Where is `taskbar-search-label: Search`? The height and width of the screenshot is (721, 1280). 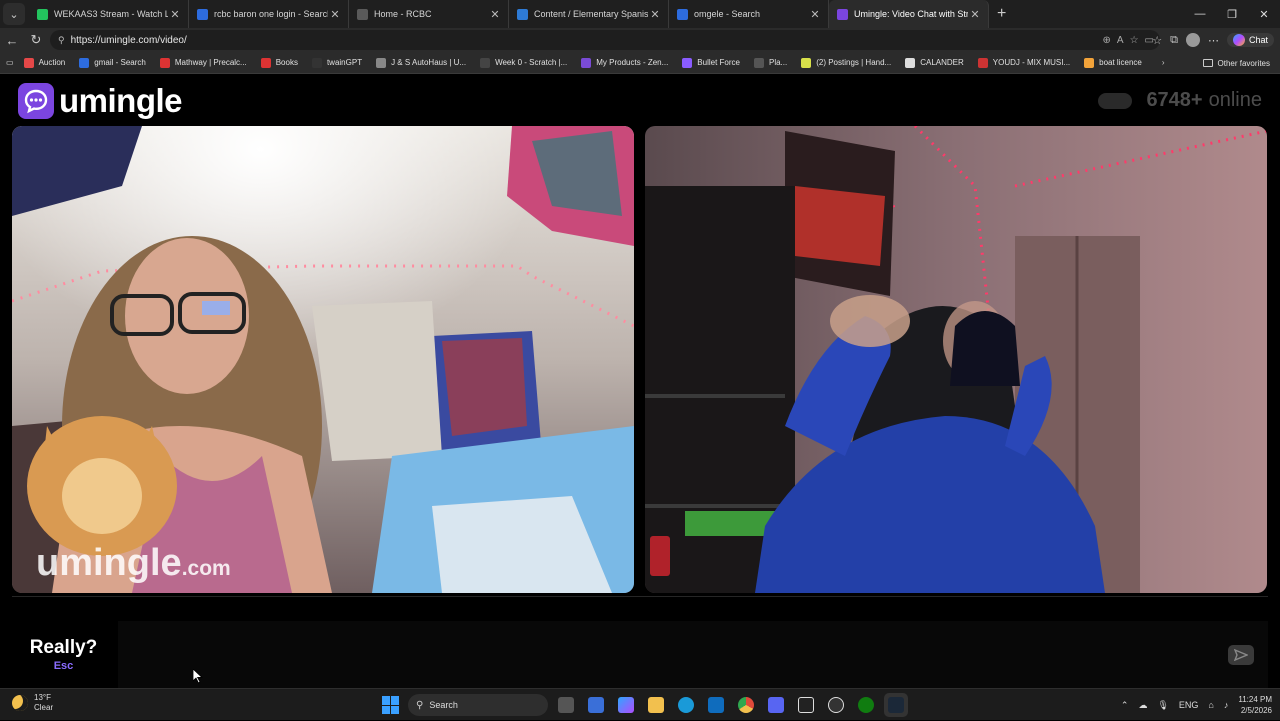 taskbar-search-label: Search is located at coordinates (443, 705).